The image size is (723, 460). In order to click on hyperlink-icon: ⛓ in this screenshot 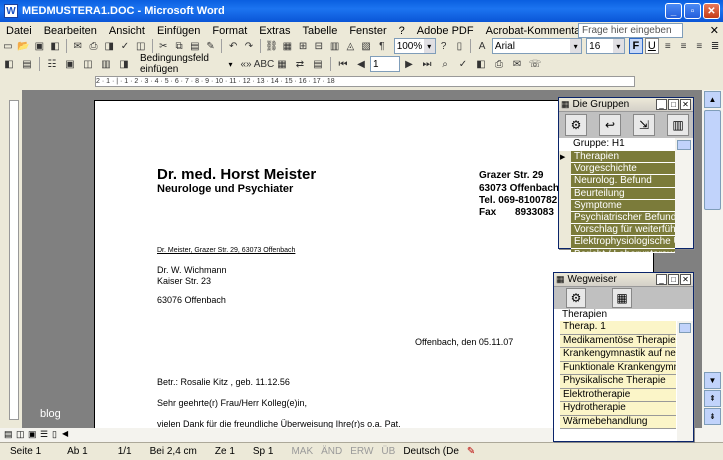, I will do `click(272, 46)`.